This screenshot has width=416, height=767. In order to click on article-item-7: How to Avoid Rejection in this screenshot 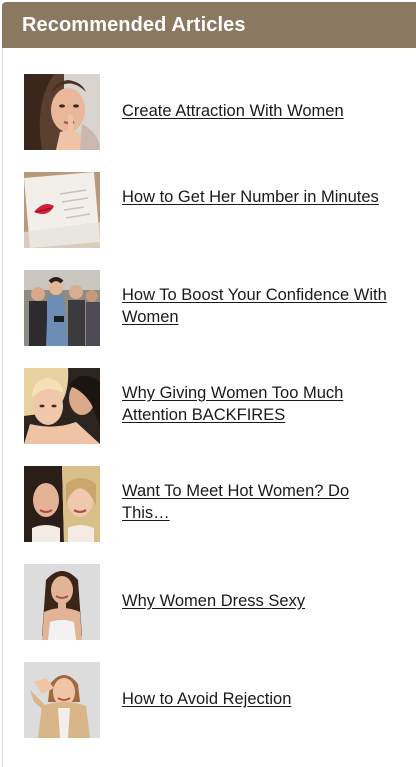, I will do `click(208, 700)`.